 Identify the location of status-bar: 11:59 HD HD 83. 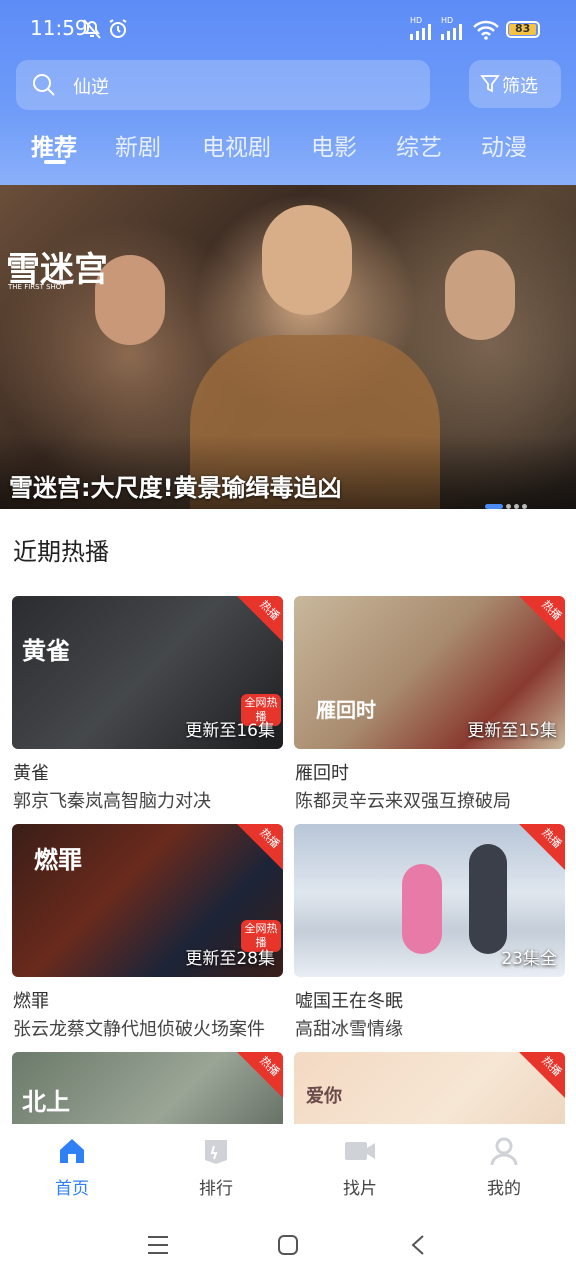
(288, 29).